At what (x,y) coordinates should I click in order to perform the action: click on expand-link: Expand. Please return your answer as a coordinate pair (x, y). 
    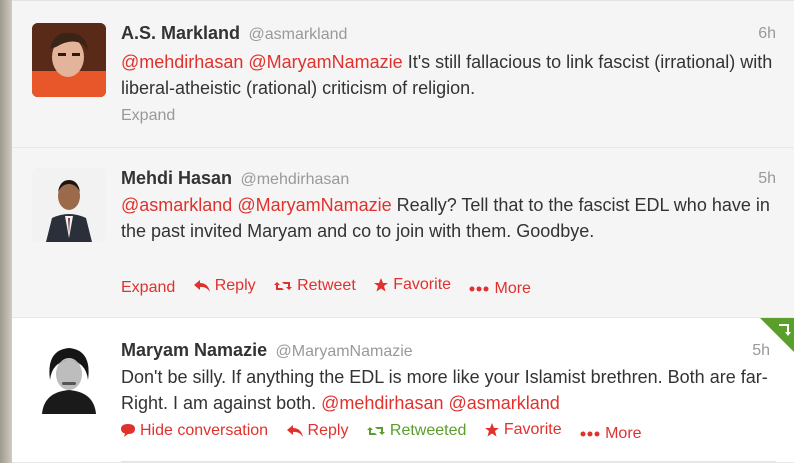
    Looking at the image, I should click on (148, 115).